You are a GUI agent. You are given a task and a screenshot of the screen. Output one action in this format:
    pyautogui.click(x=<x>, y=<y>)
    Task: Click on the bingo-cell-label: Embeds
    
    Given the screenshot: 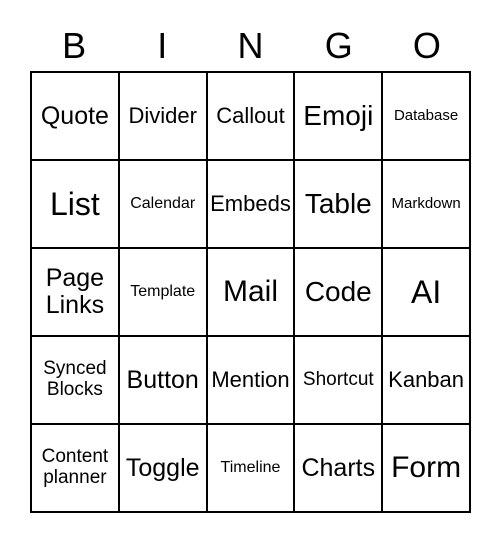 What is the action you would take?
    pyautogui.click(x=250, y=204)
    